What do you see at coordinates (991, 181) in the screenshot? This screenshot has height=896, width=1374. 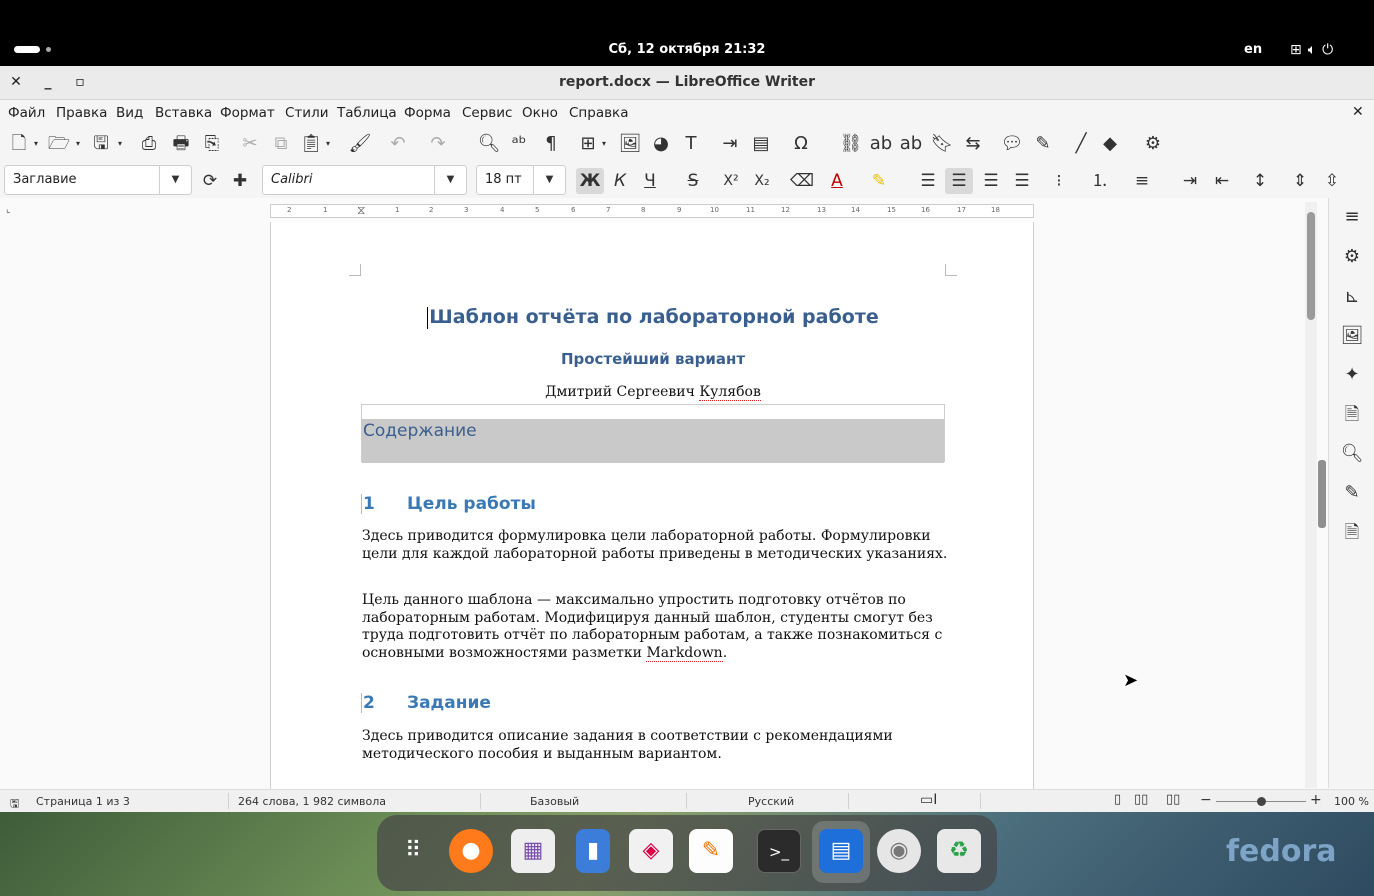 I see `align-right-icon: ☰` at bounding box center [991, 181].